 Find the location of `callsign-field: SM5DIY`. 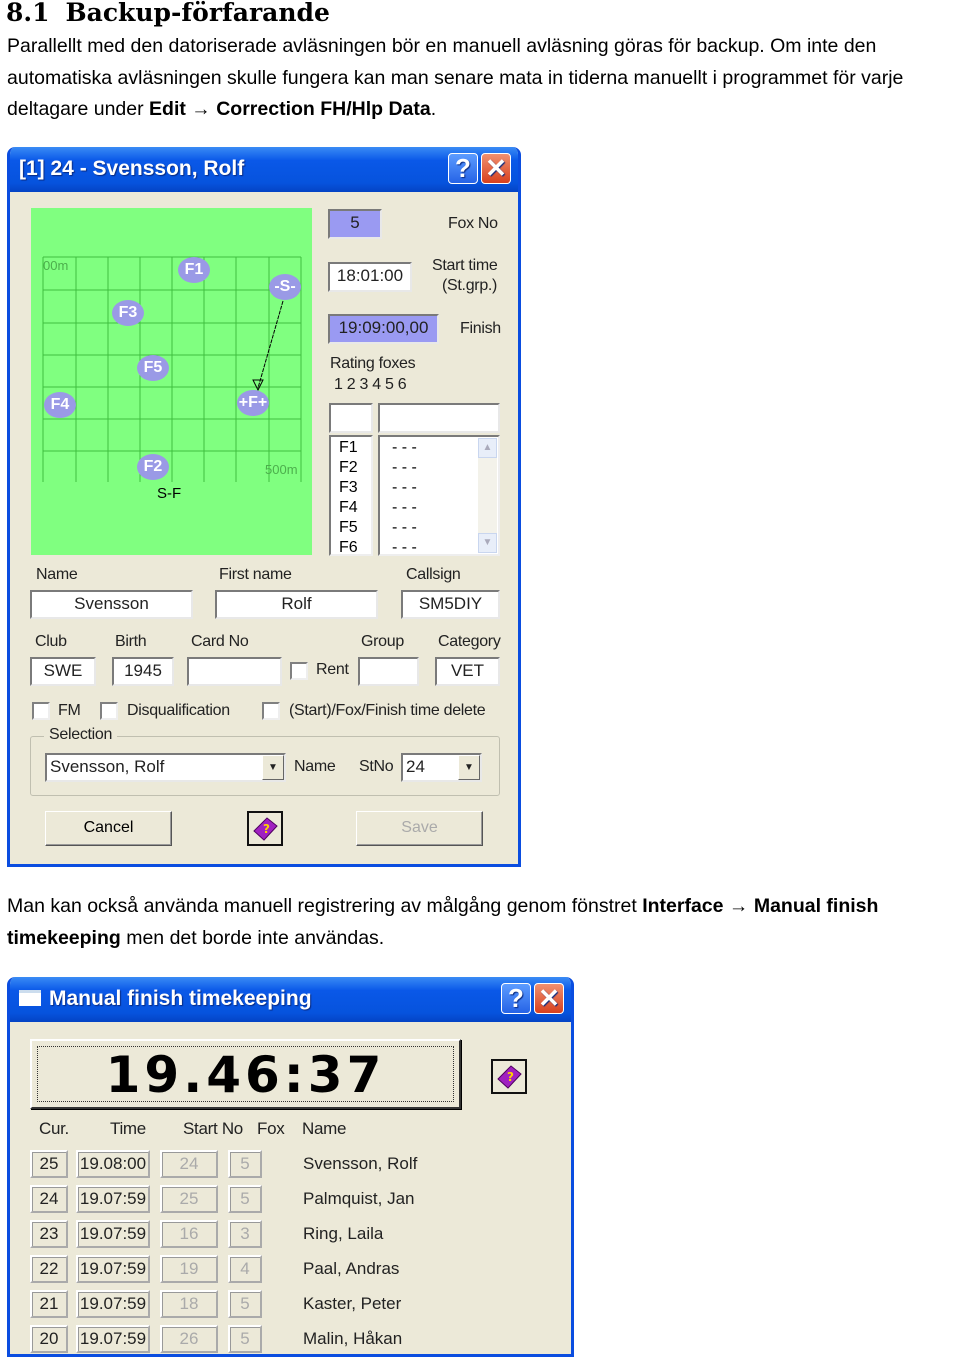

callsign-field: SM5DIY is located at coordinates (450, 604).